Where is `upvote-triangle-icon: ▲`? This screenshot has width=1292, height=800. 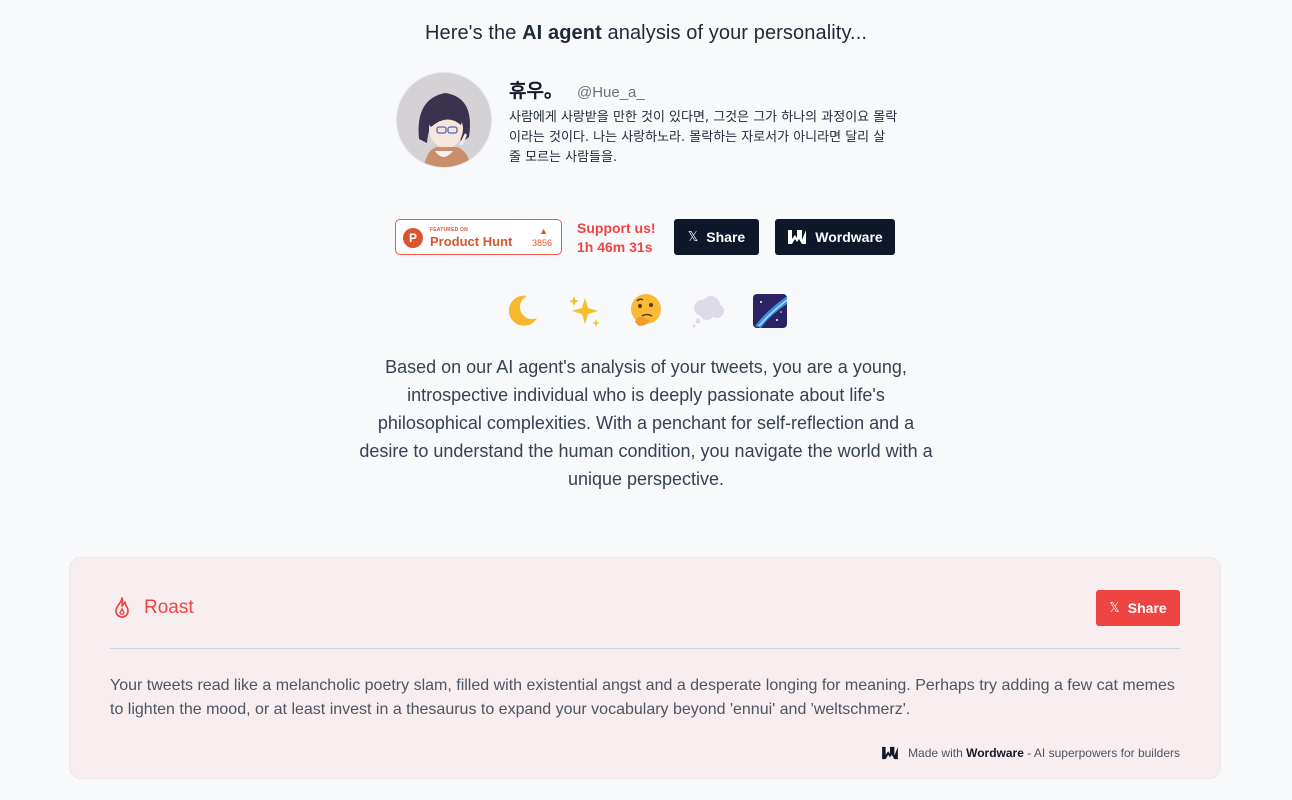
upvote-triangle-icon: ▲ is located at coordinates (543, 231).